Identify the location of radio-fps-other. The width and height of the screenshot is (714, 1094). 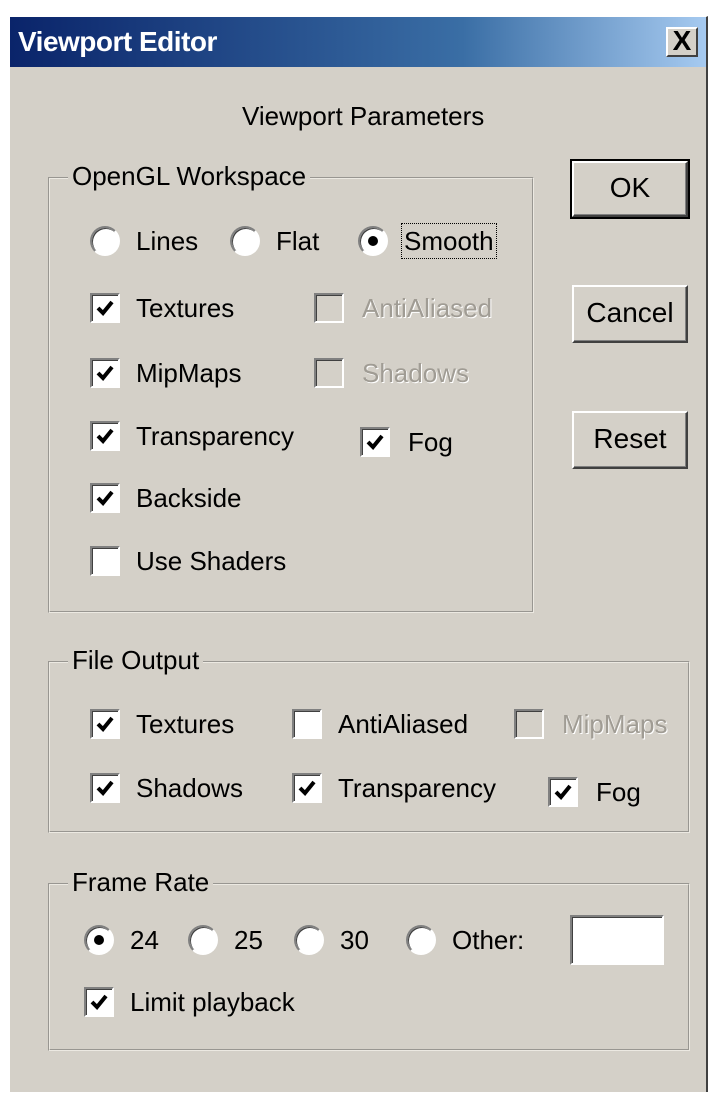
(421, 940).